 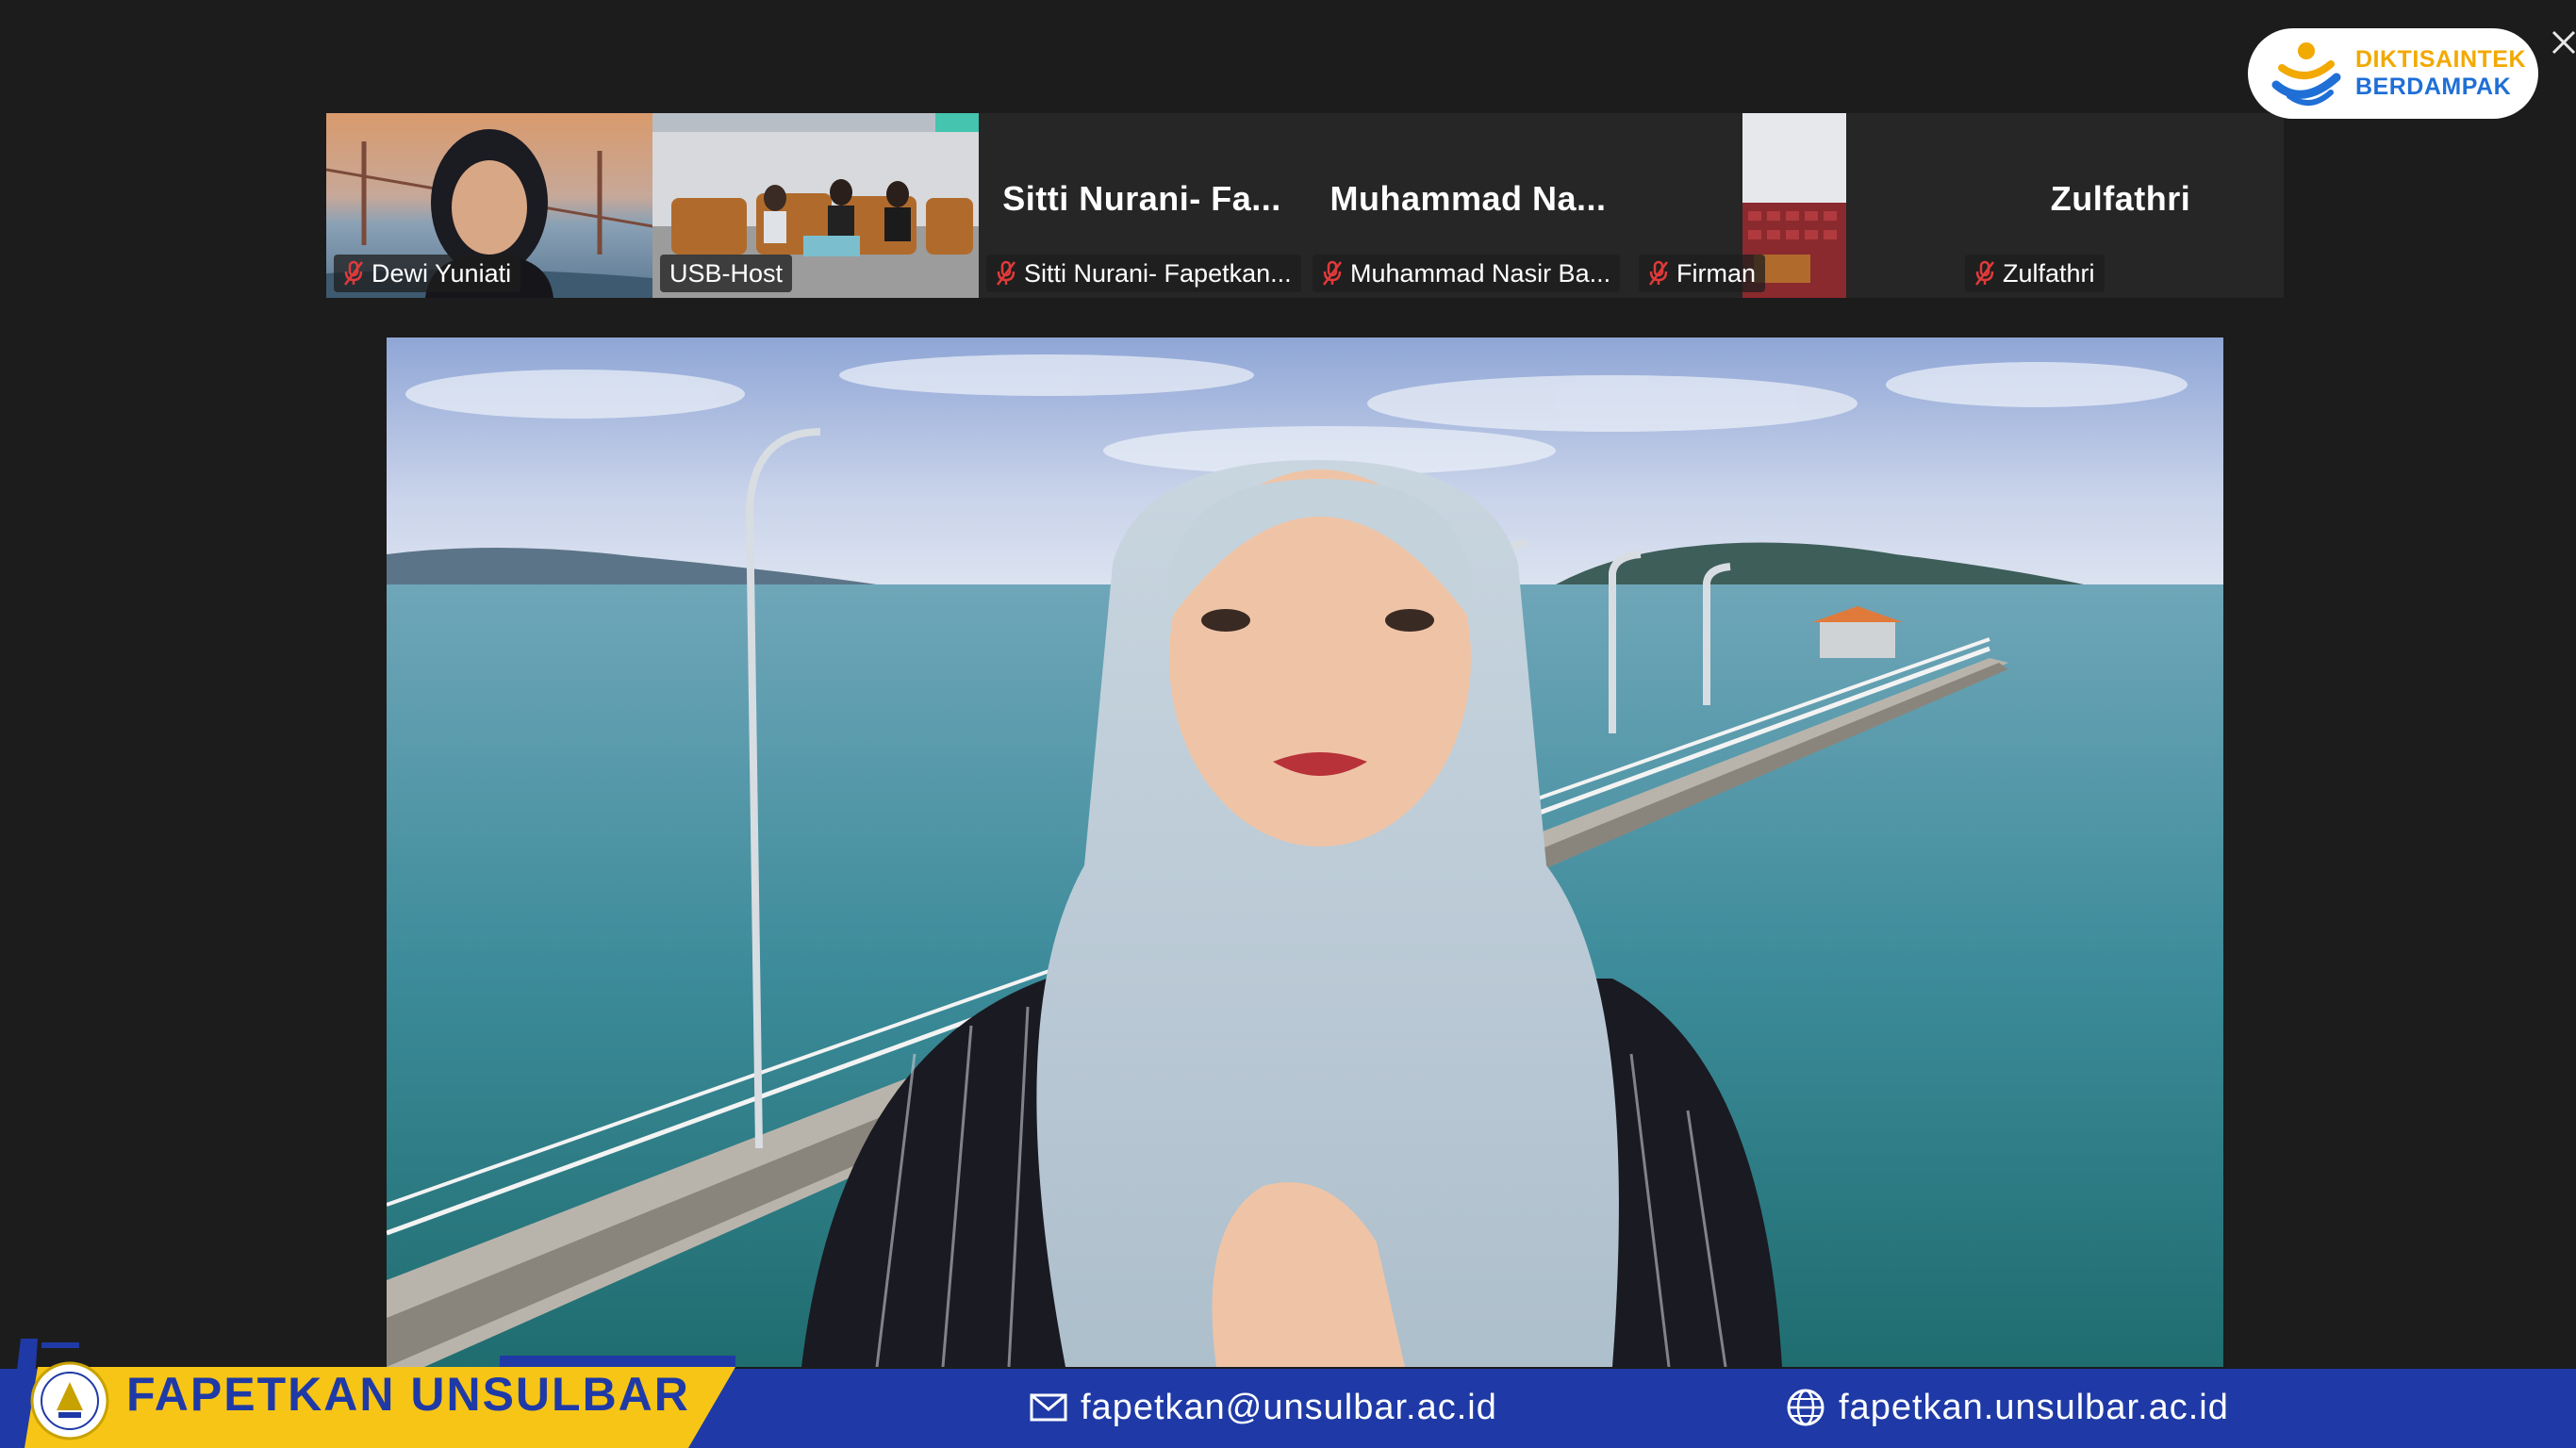 What do you see at coordinates (1794, 205) in the screenshot?
I see `participant-tile: Firman` at bounding box center [1794, 205].